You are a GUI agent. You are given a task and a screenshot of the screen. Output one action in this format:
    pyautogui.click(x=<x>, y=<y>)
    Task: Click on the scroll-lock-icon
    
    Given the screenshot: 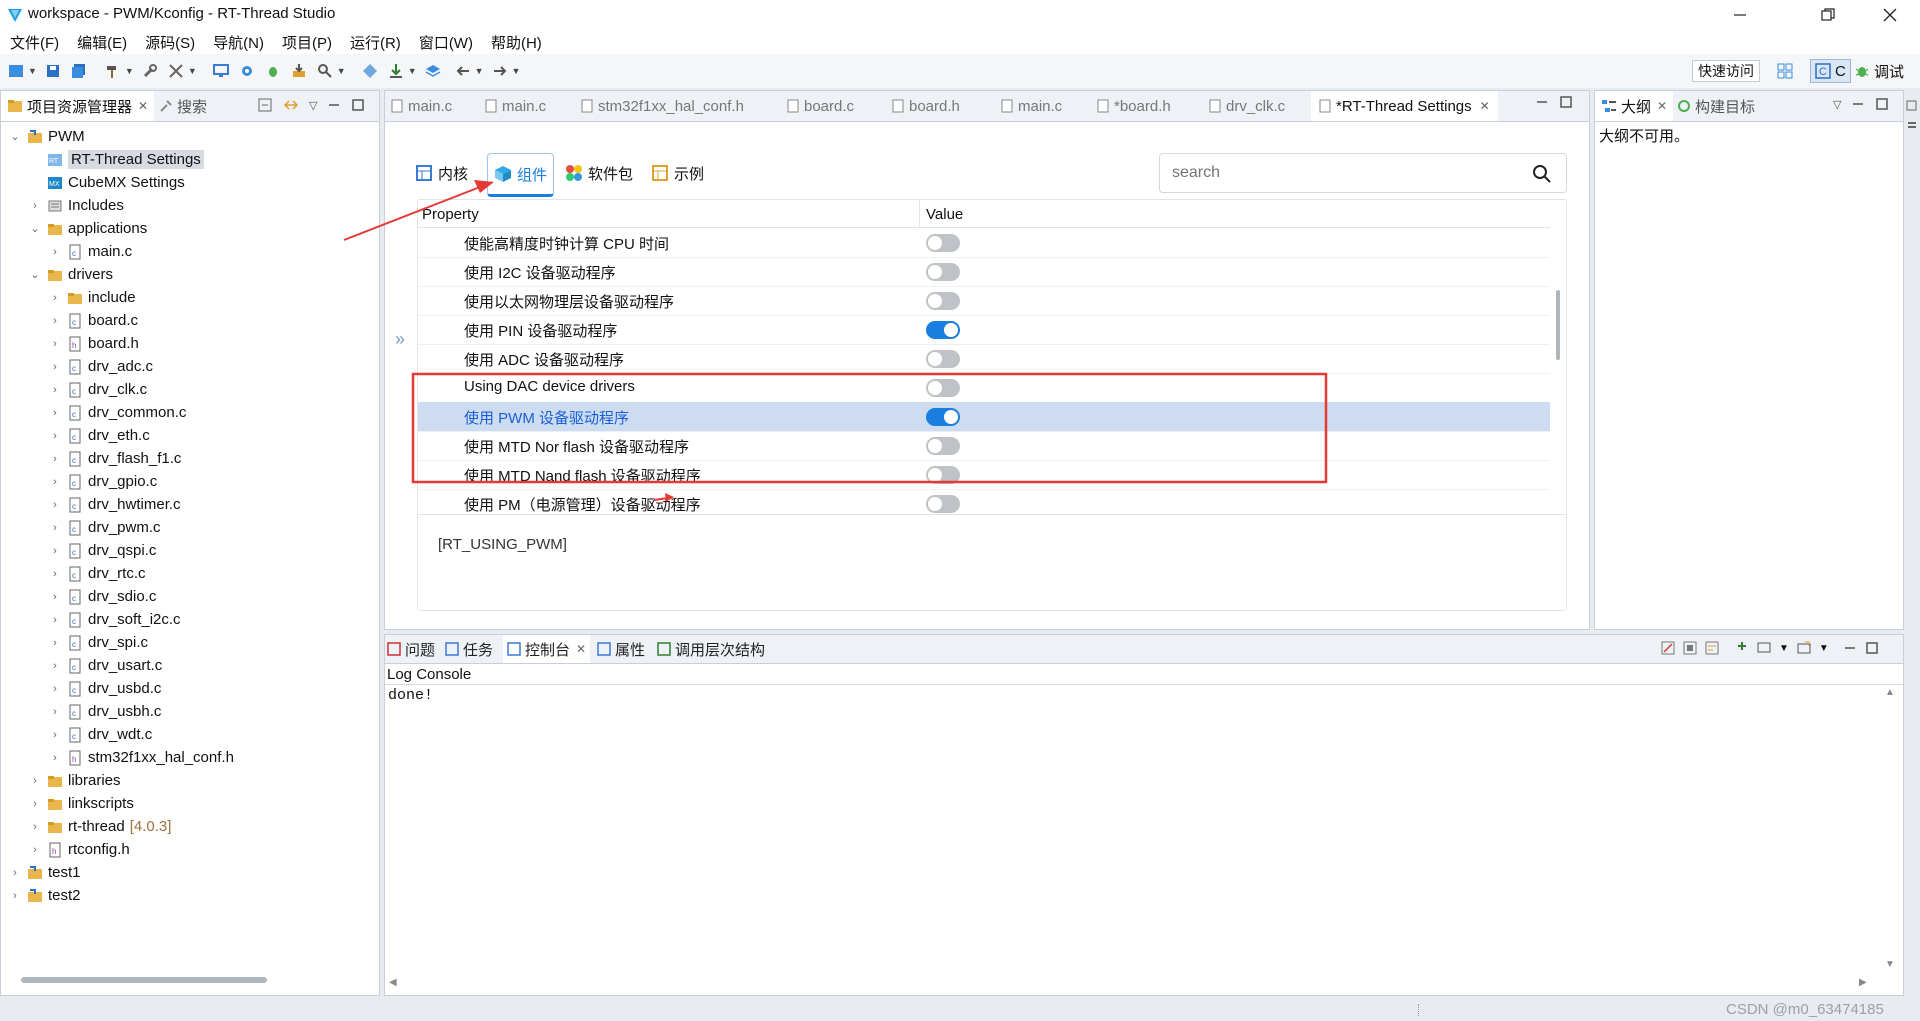 What is the action you would take?
    pyautogui.click(x=1690, y=648)
    